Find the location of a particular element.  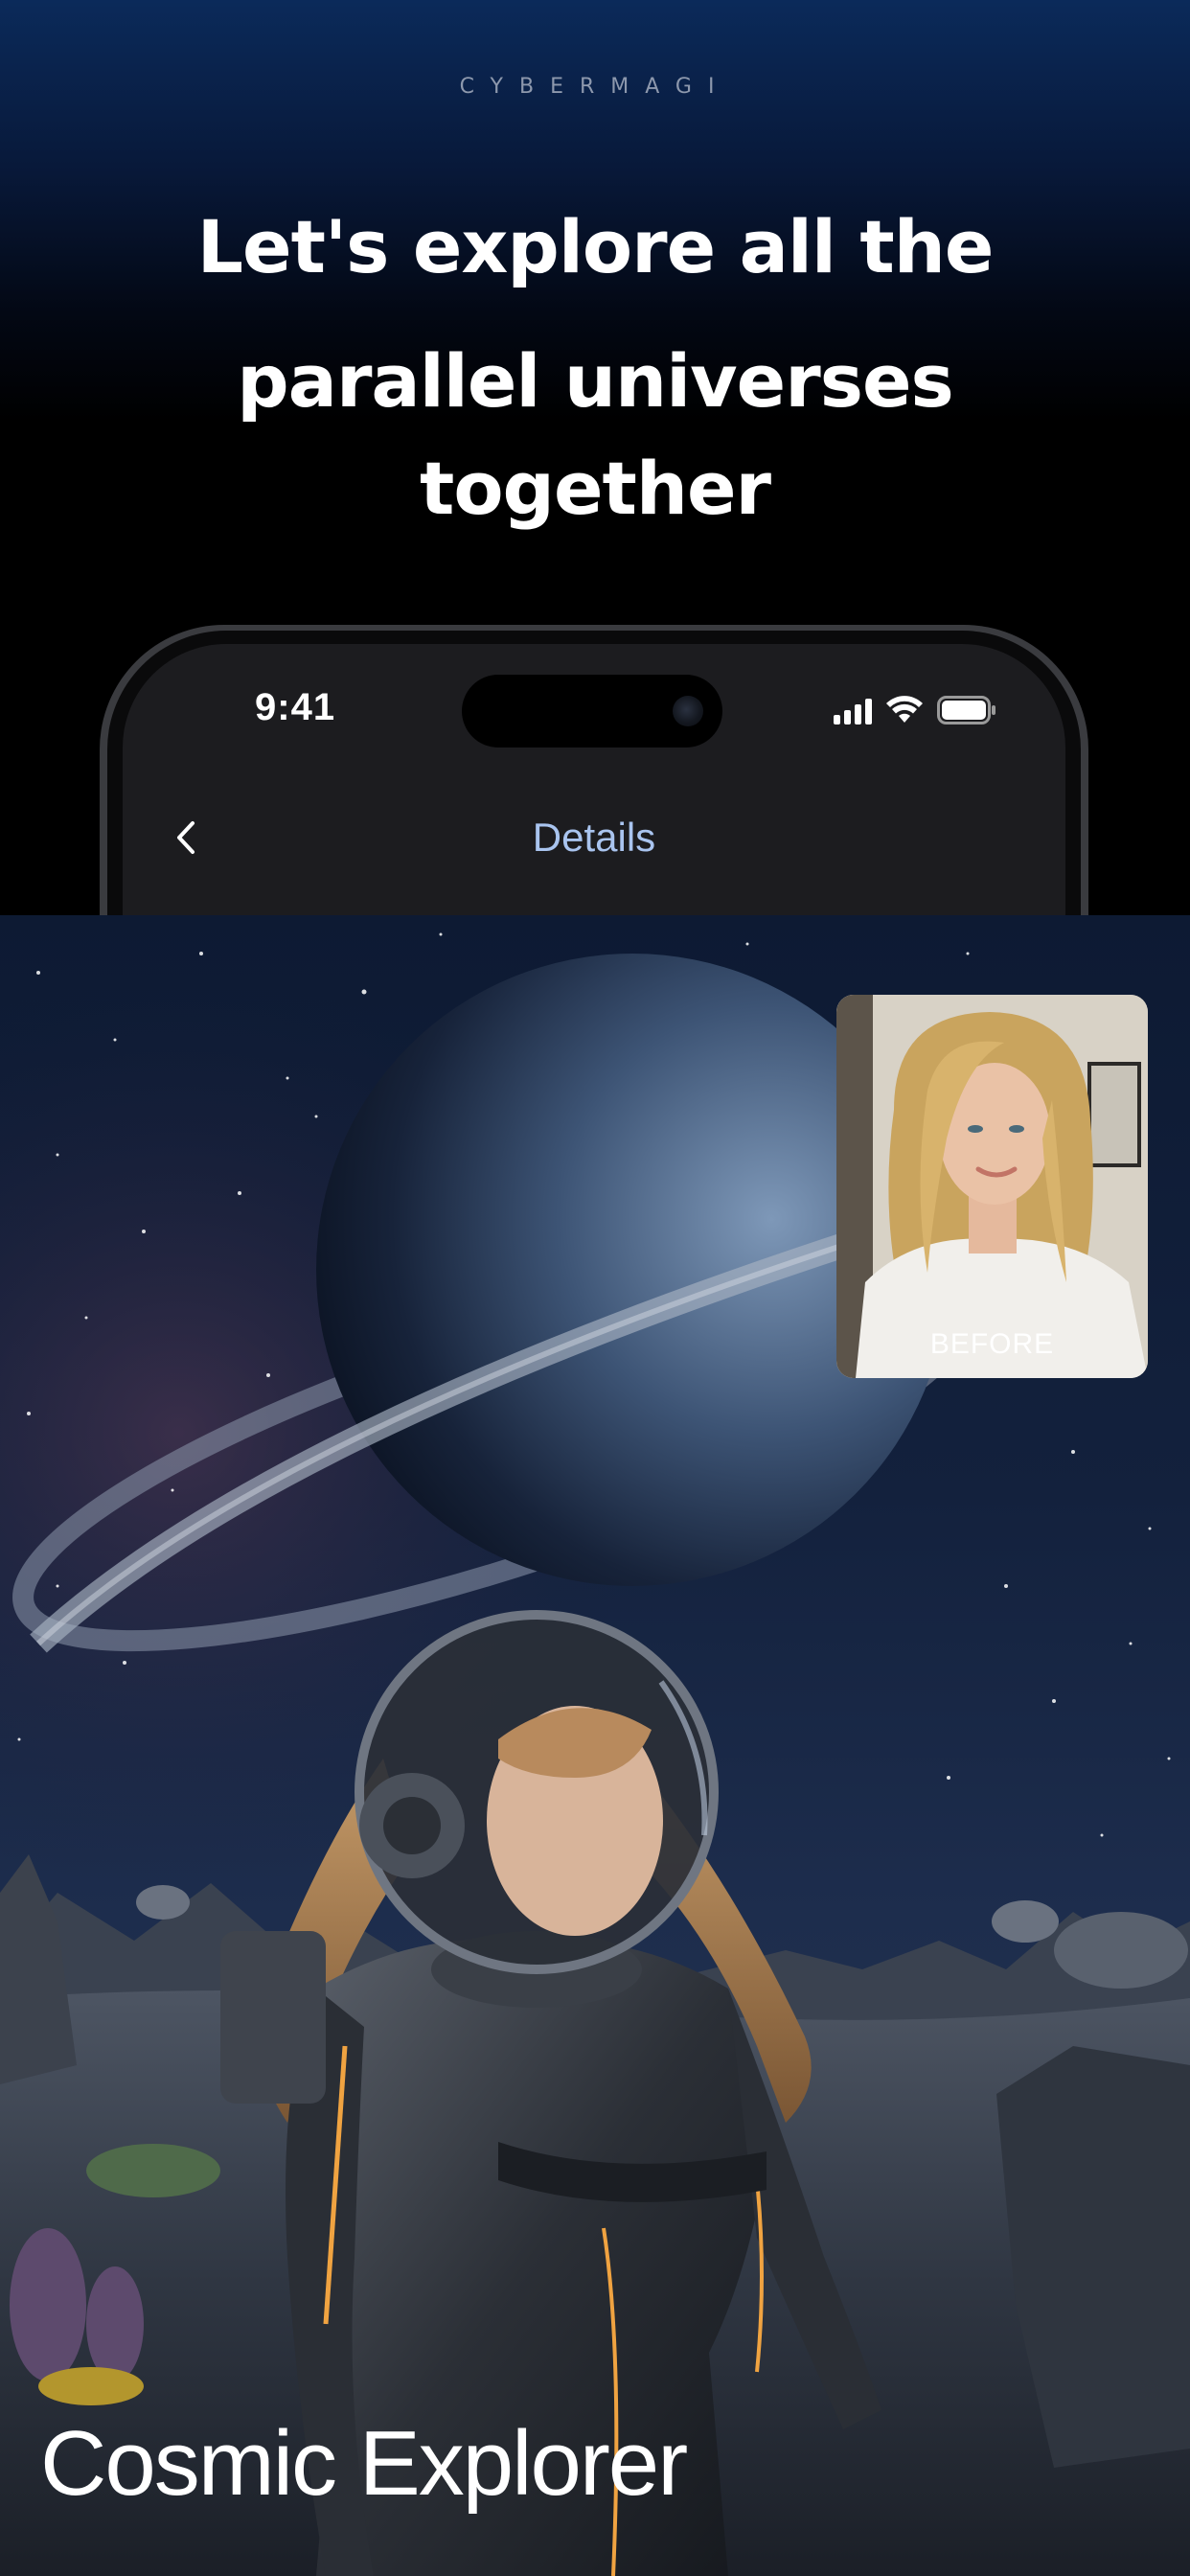

hero-title: Cosmic Explorer is located at coordinates (364, 2463).